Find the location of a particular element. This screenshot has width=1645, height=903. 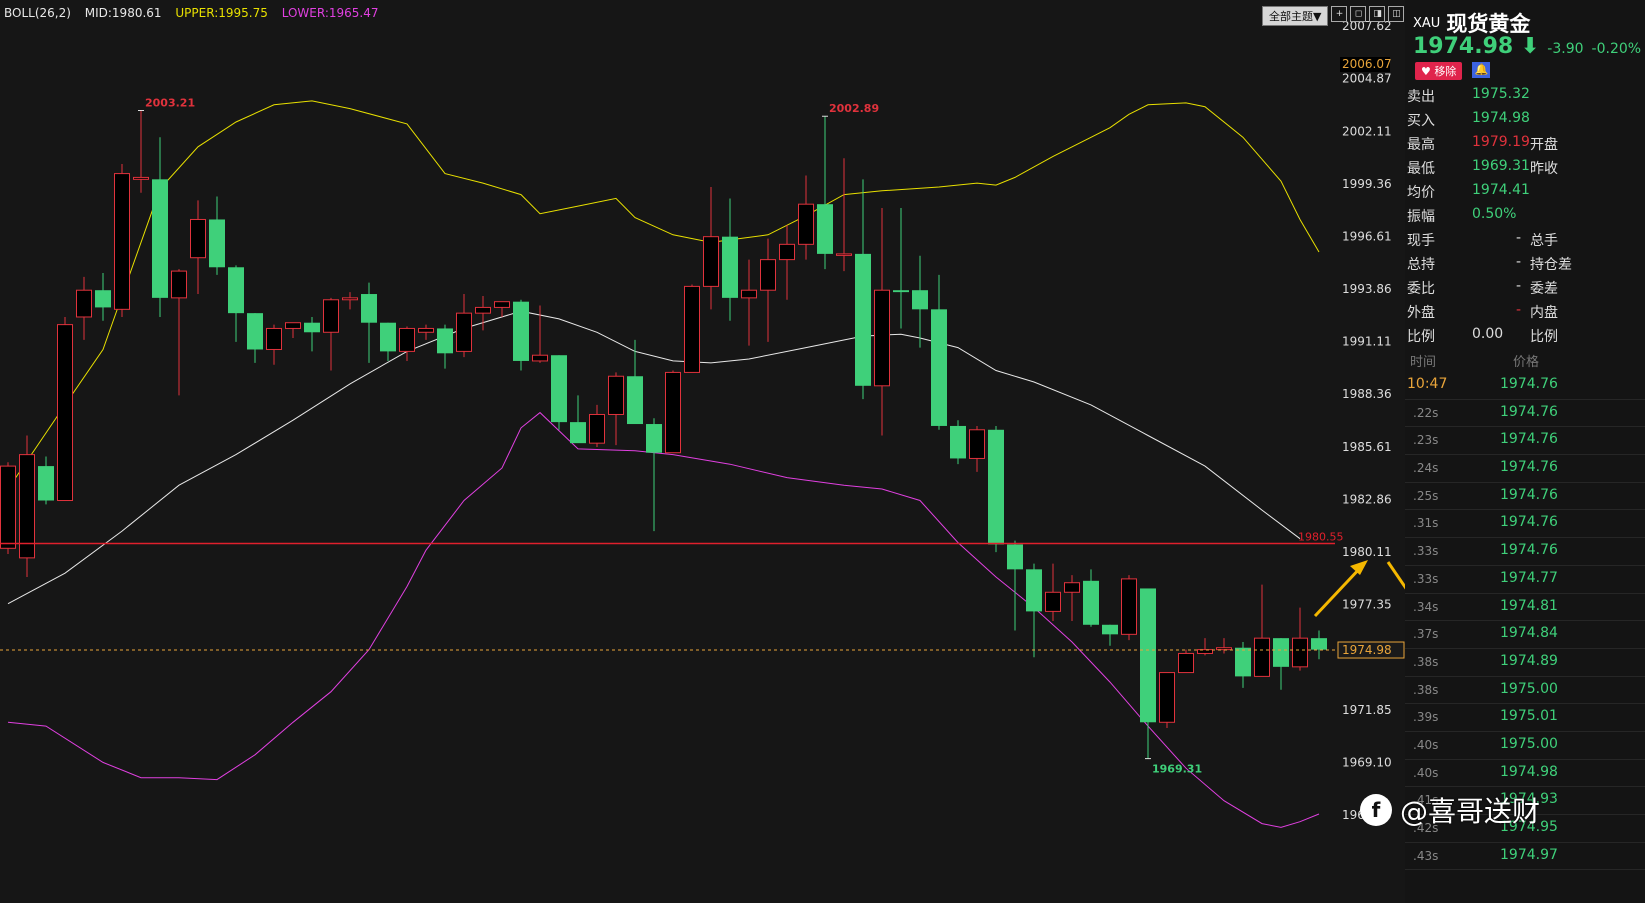

tick-row: .38s 1975.00 is located at coordinates (1525, 691).